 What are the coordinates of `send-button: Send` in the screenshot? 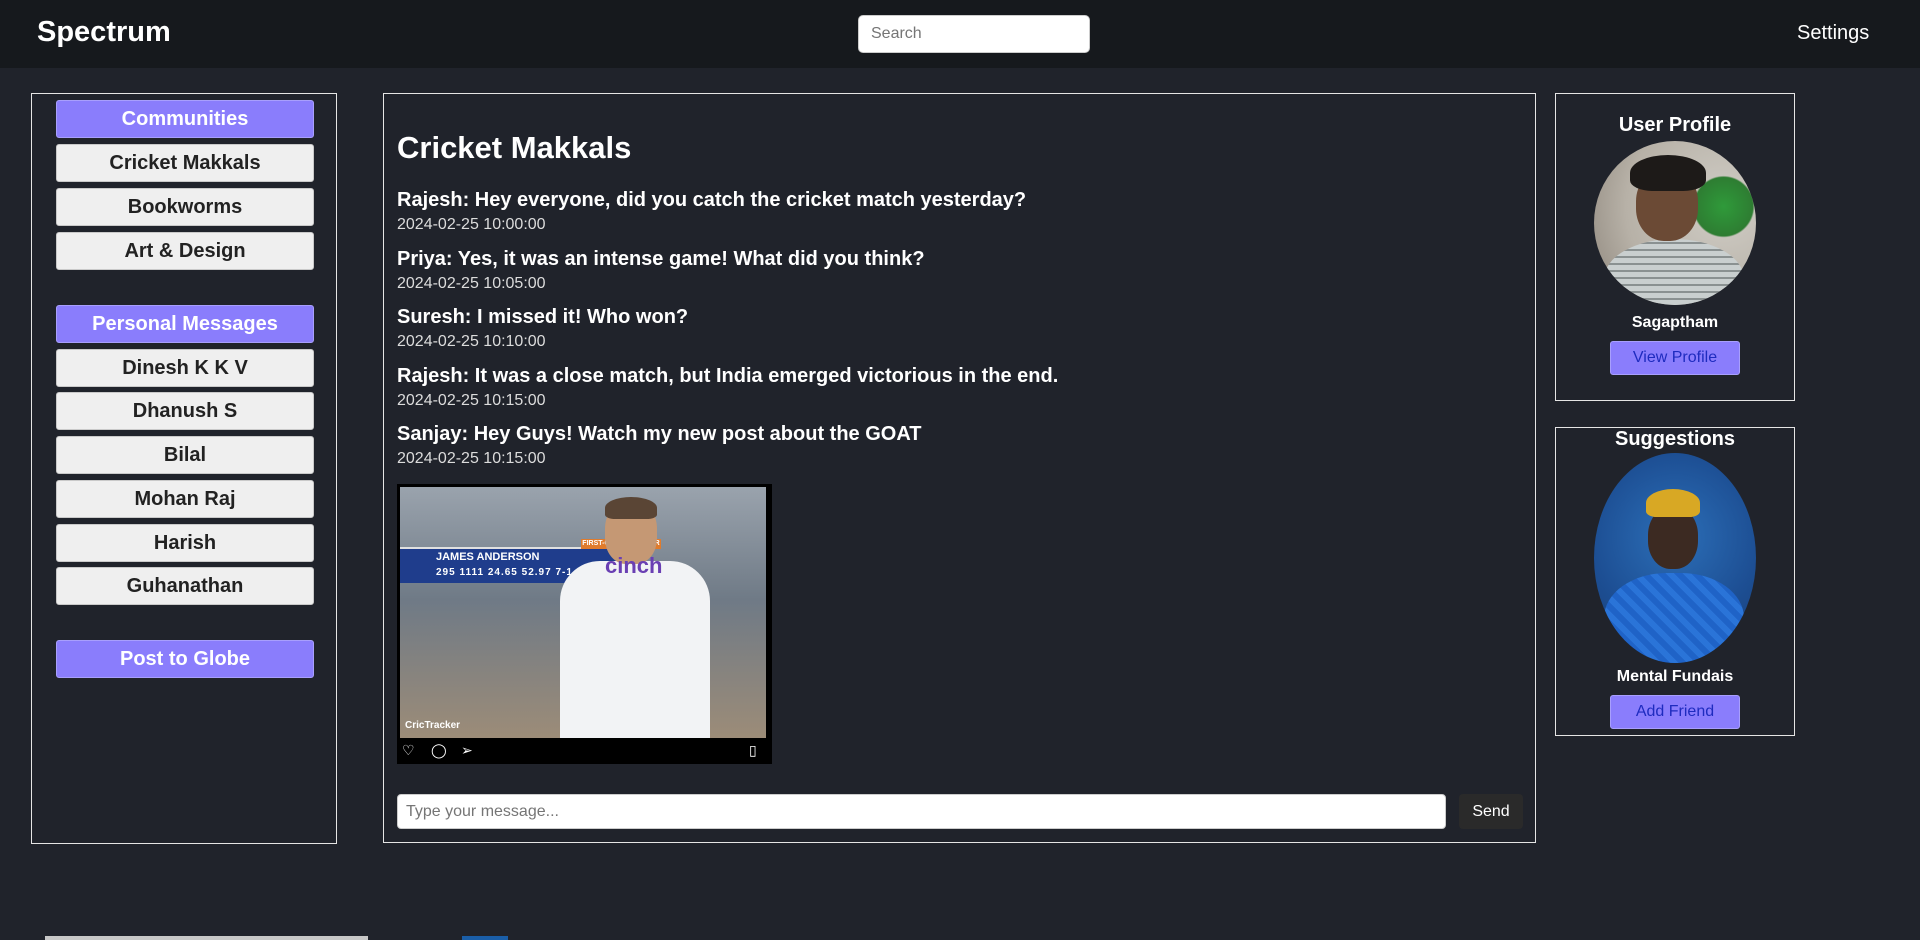 It's located at (1491, 811).